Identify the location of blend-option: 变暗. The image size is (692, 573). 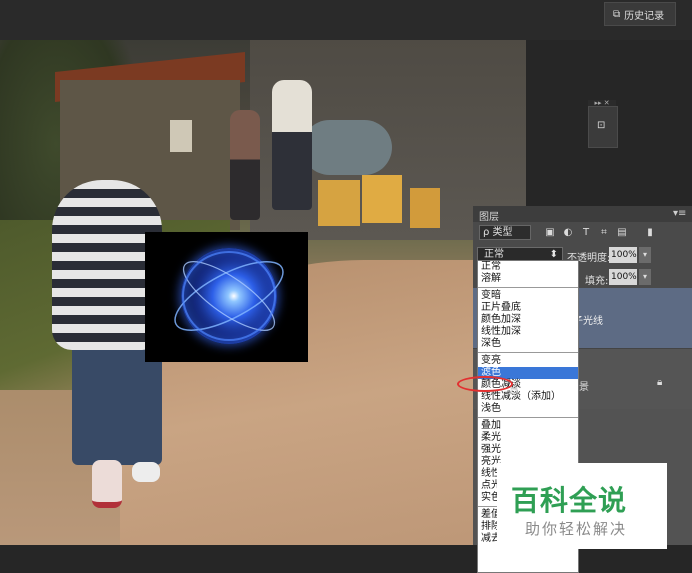
(528, 296).